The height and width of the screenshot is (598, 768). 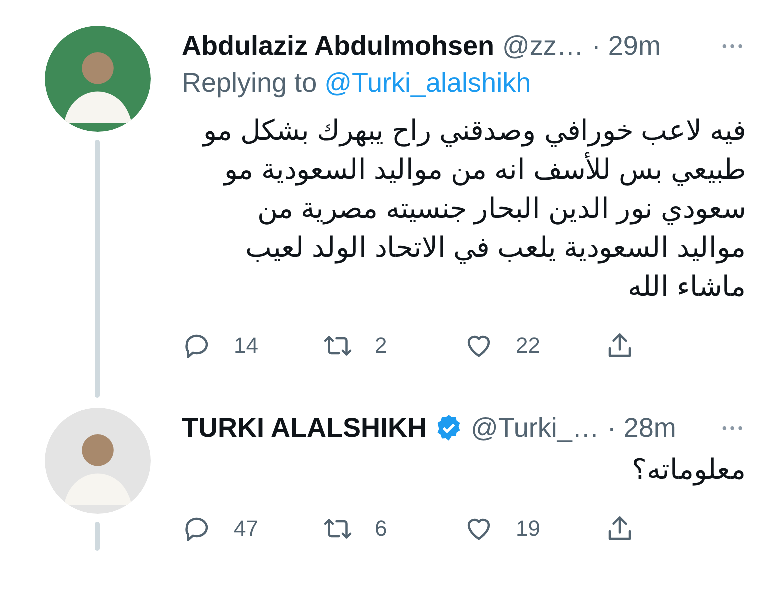 I want to click on retweet-count: 2, so click(x=381, y=346).